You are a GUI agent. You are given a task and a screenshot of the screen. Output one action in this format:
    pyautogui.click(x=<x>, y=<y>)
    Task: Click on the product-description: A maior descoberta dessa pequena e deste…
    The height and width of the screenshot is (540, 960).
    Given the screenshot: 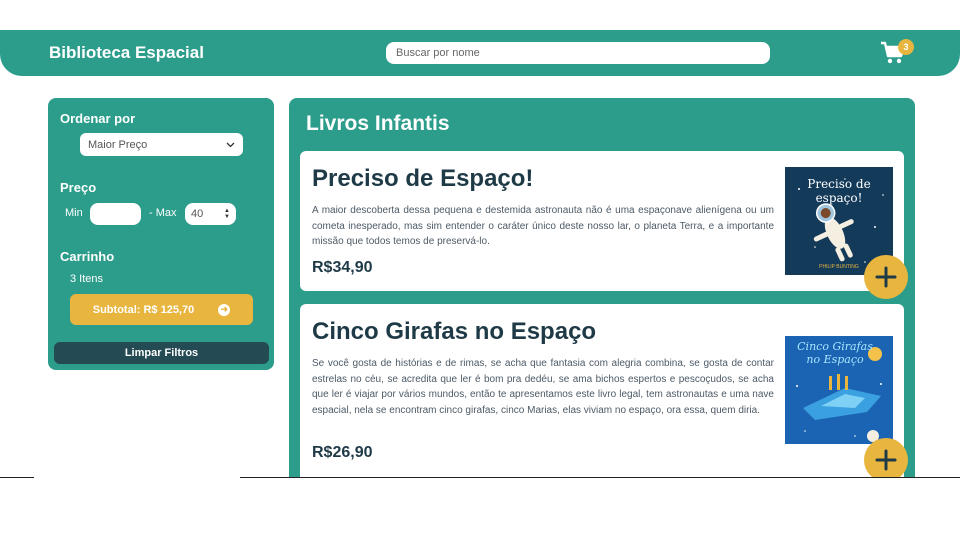 What is the action you would take?
    pyautogui.click(x=543, y=226)
    